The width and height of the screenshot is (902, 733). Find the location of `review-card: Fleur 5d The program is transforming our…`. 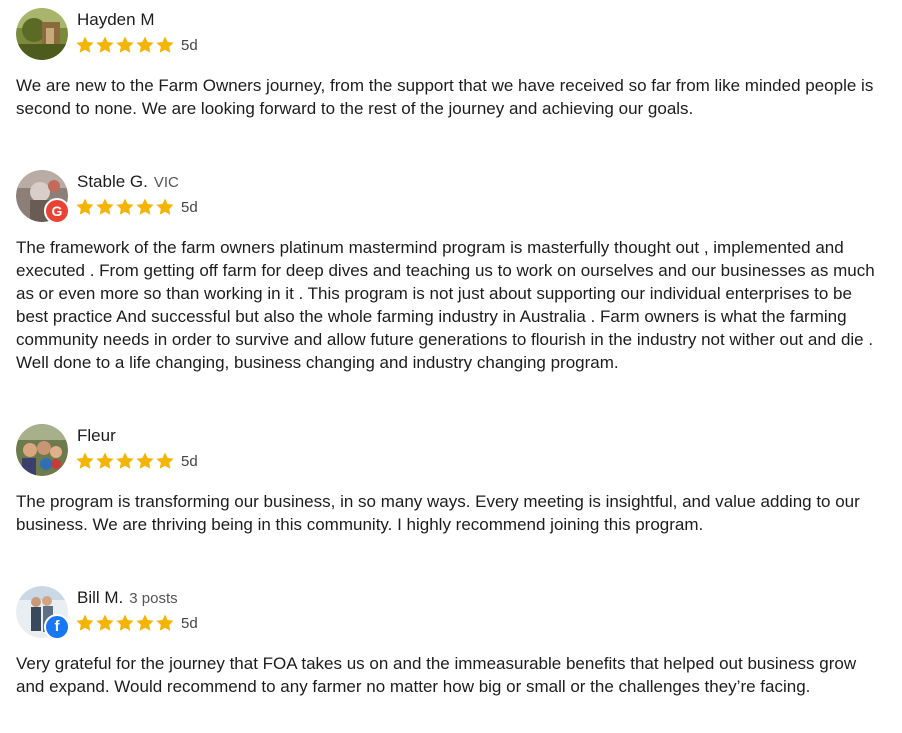

review-card: Fleur 5d The program is transforming our… is located at coordinates (451, 480).